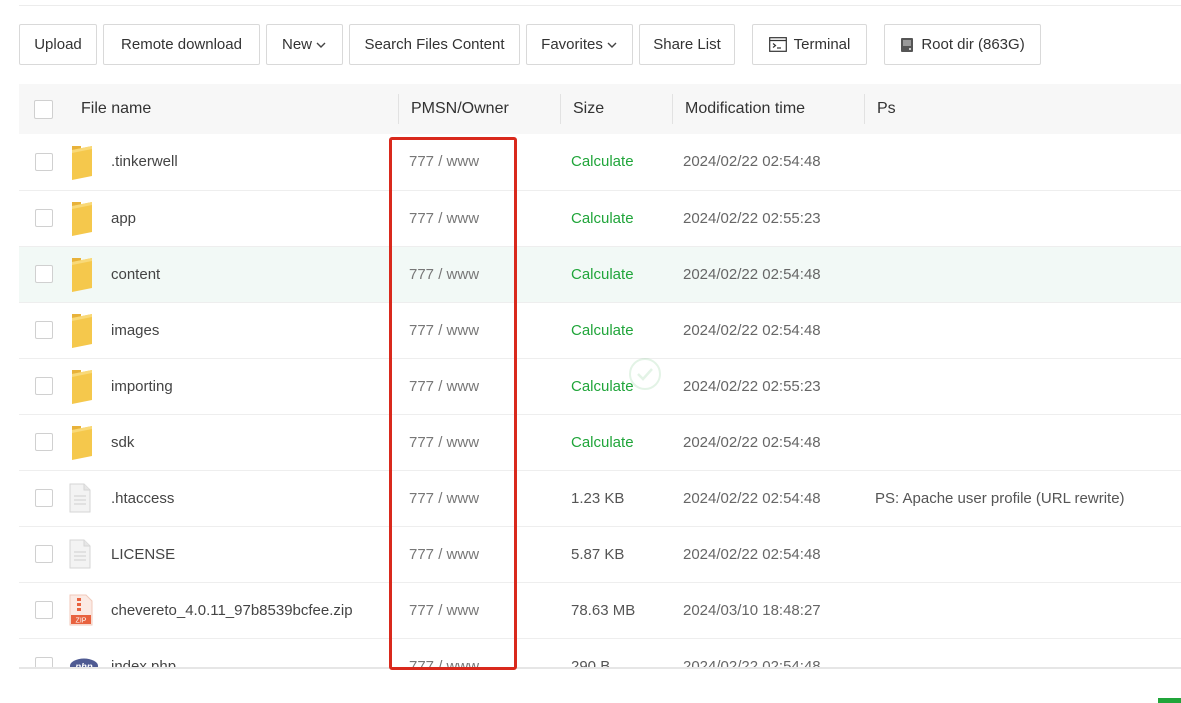 The height and width of the screenshot is (703, 1181). I want to click on file-name-cell: images, so click(234, 330).